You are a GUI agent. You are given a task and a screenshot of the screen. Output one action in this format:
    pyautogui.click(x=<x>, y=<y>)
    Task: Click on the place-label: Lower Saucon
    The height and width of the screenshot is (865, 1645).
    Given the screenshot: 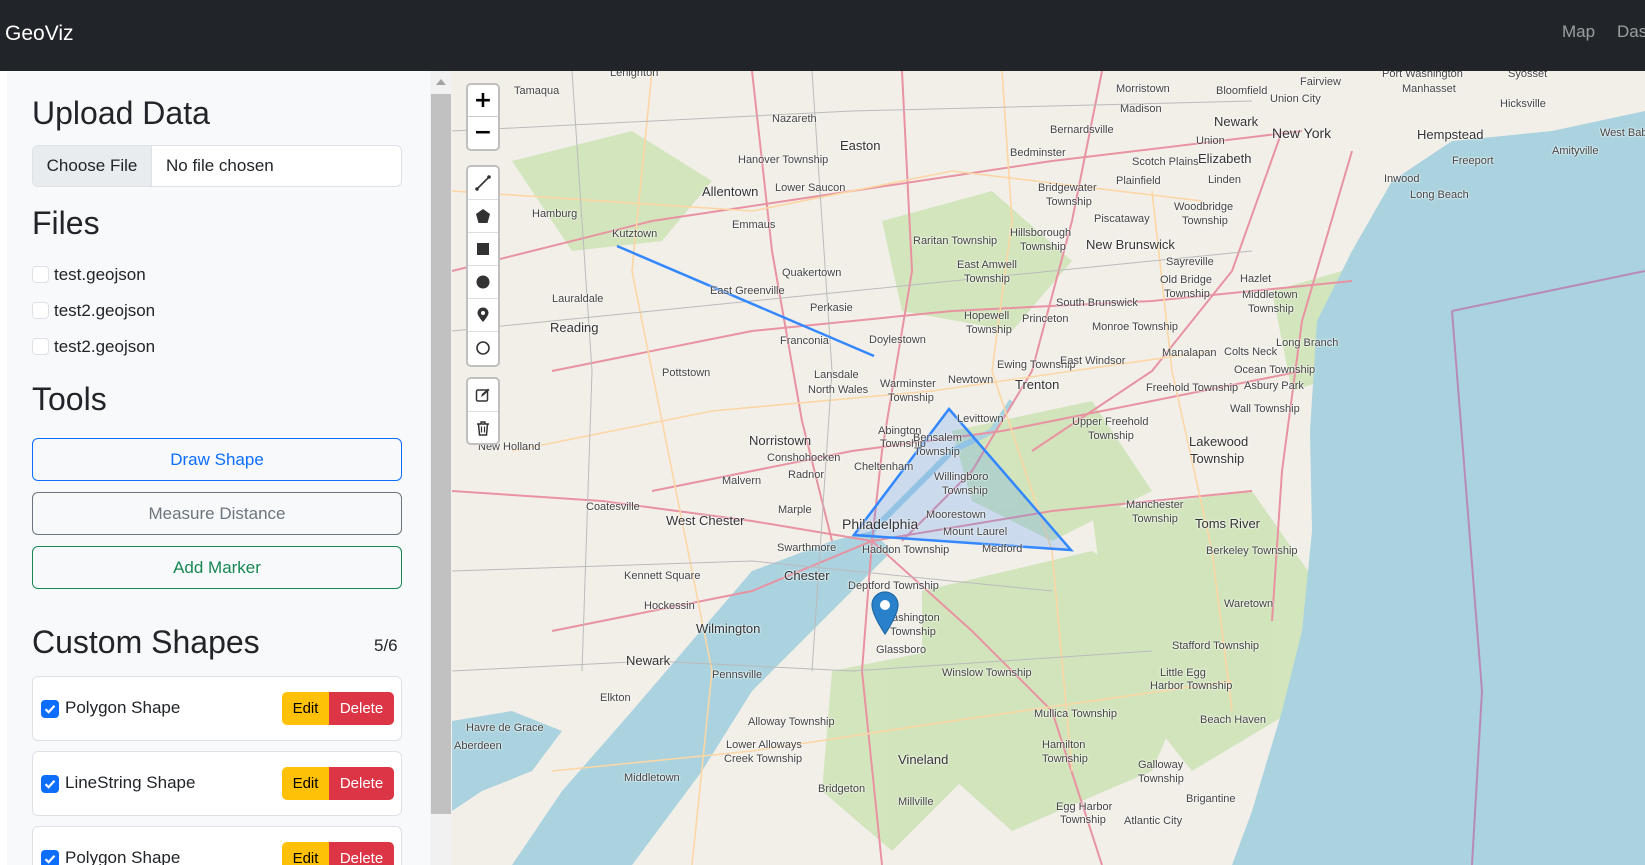 What is the action you would take?
    pyautogui.click(x=810, y=188)
    